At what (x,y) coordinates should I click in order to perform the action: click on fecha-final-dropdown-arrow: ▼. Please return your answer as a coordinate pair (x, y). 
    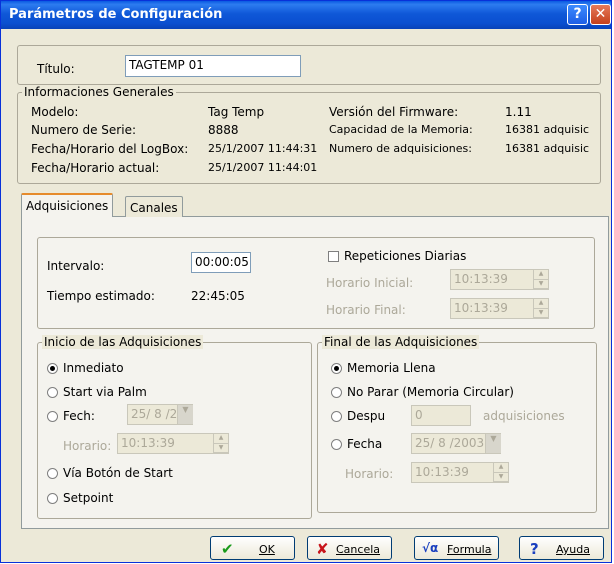
    Looking at the image, I should click on (493, 443).